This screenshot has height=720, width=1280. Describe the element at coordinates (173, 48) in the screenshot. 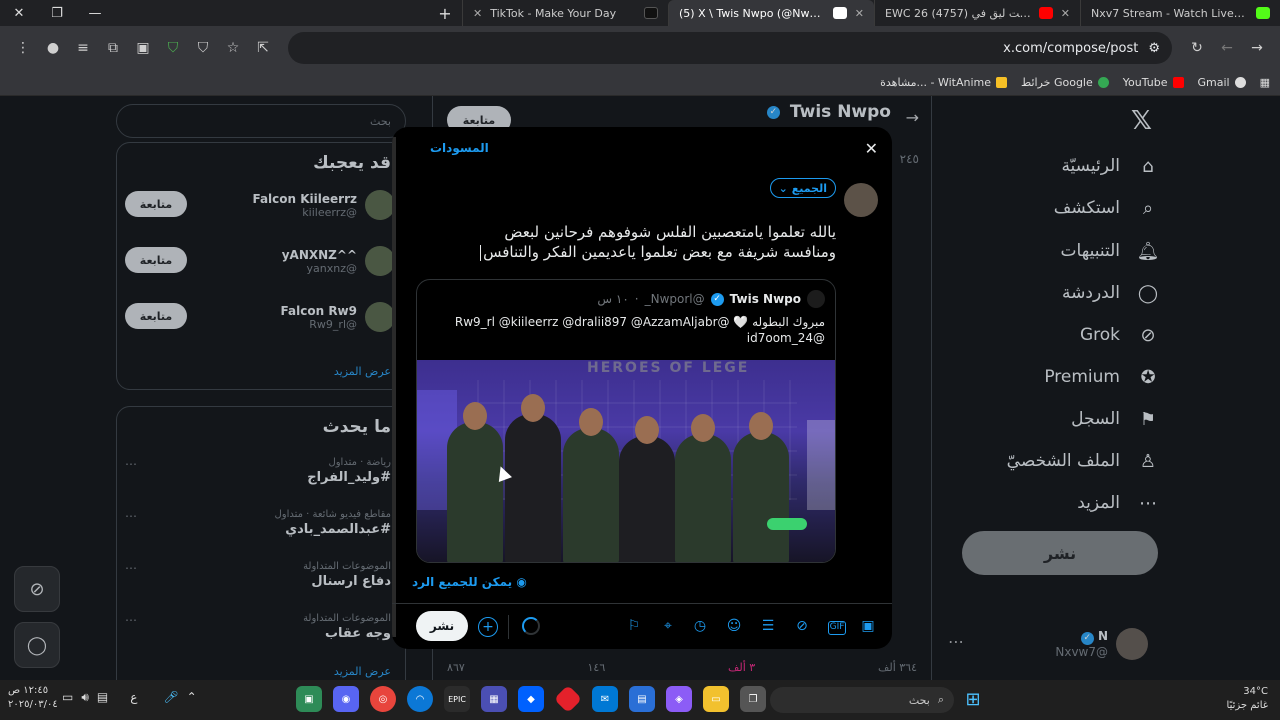

I see `shield-icon: ⛉` at that location.